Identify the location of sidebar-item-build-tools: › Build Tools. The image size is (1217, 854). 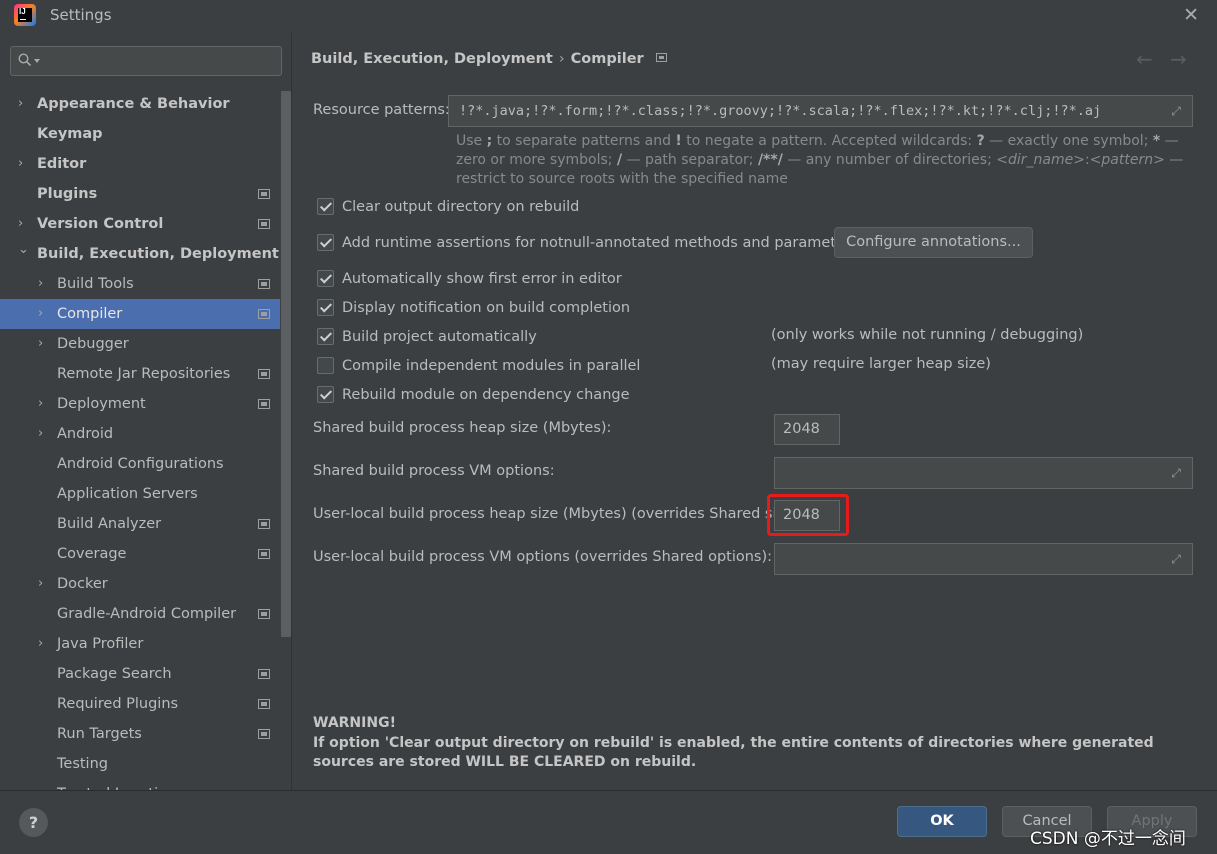
(140, 284).